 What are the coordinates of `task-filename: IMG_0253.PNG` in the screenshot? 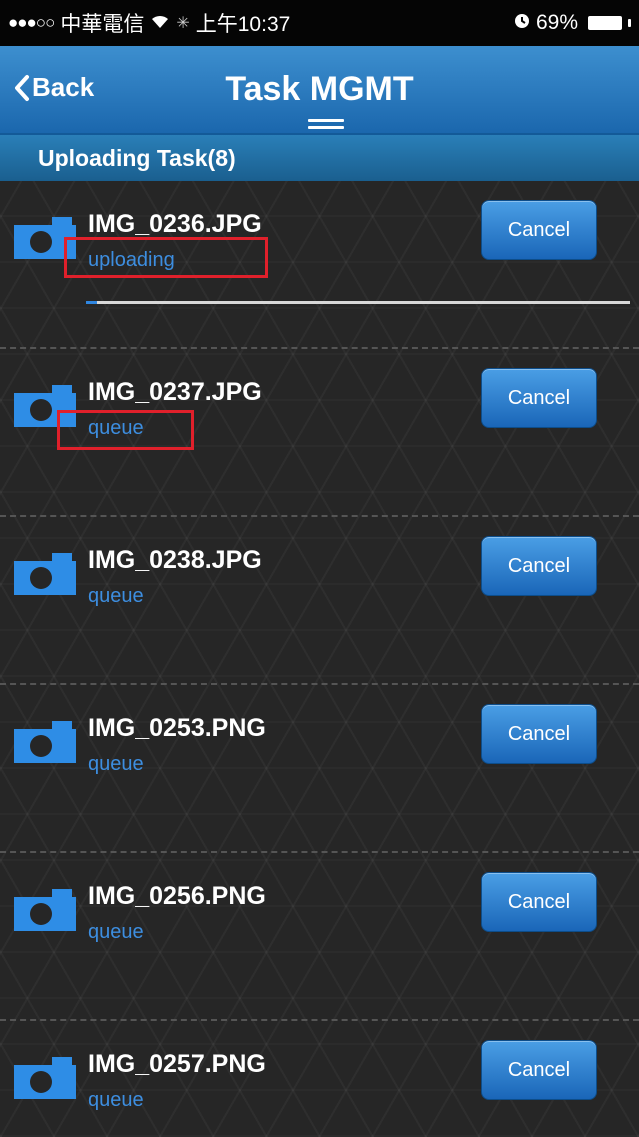 It's located at (177, 728).